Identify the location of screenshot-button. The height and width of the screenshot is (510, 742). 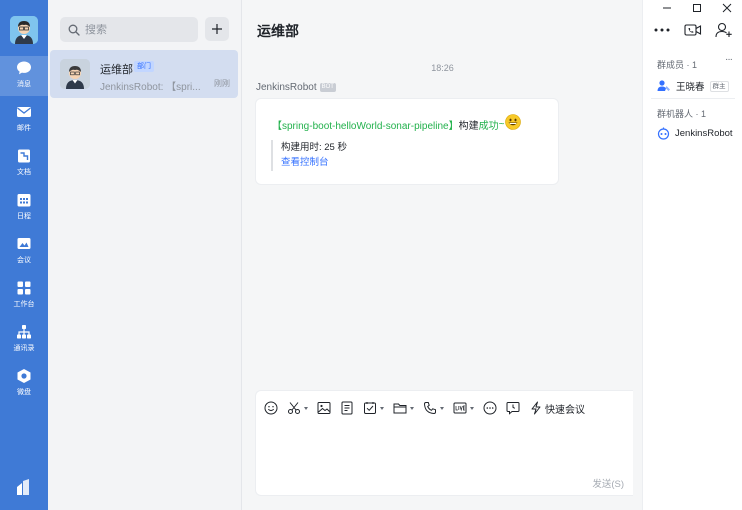
(297, 408).